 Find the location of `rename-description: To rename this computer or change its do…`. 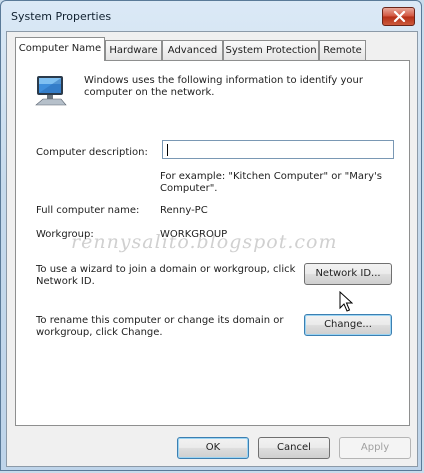

rename-description: To rename this computer or change its do… is located at coordinates (160, 326).